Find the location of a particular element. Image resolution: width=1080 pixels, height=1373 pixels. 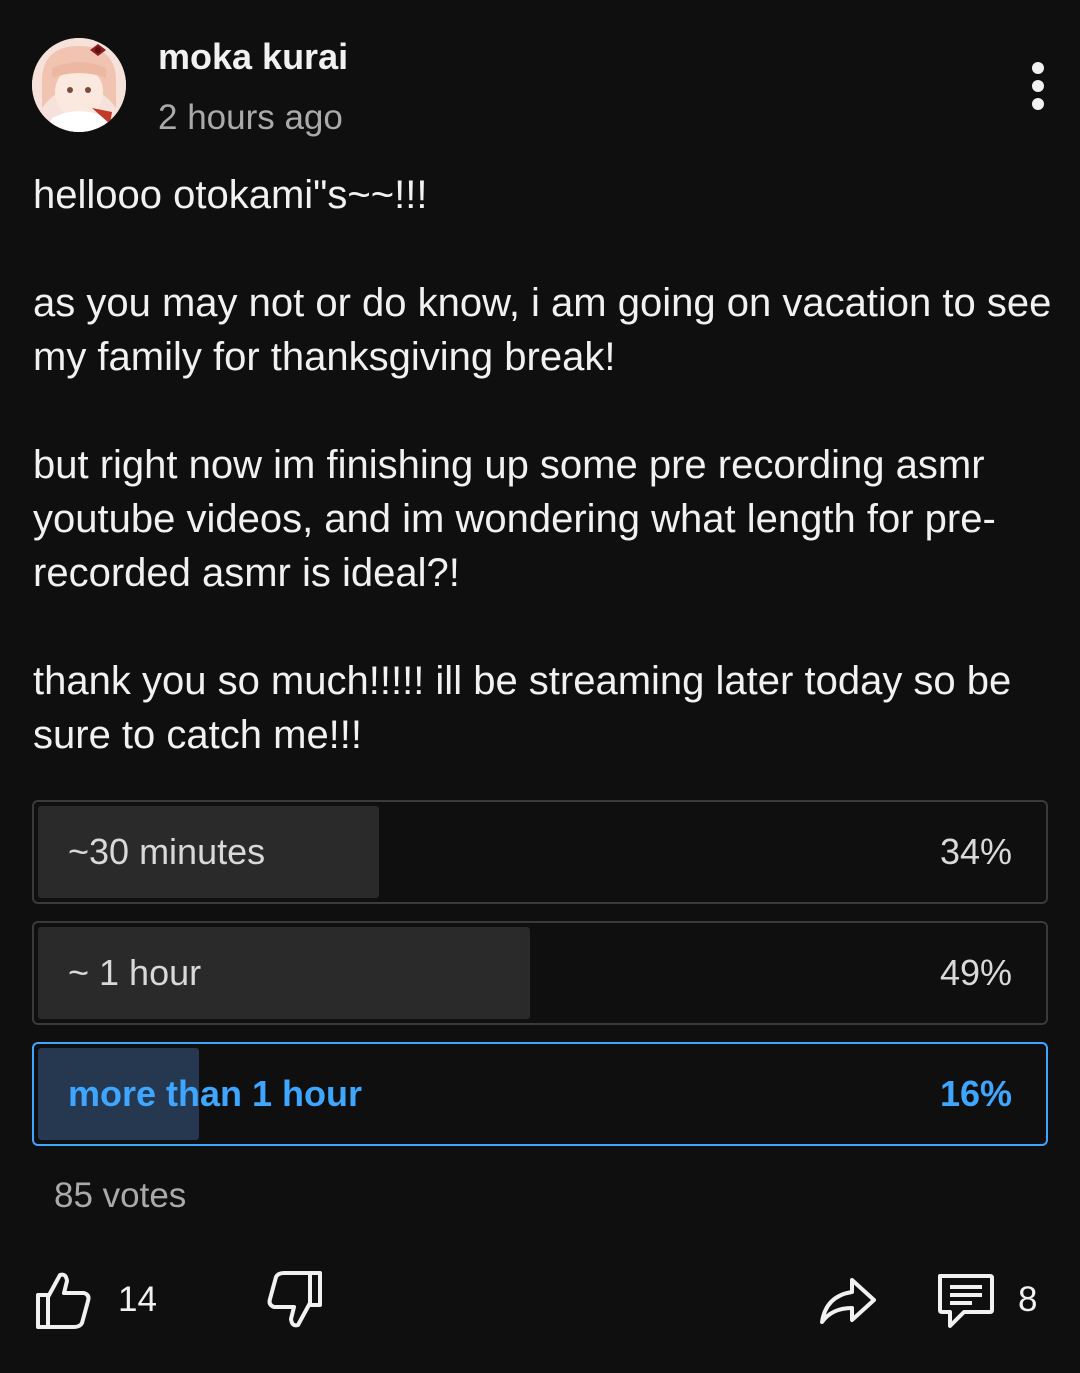

comment-icon is located at coordinates (966, 1301).